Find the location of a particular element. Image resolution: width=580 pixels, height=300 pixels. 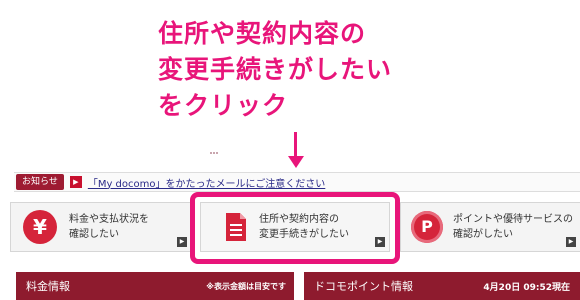

notice-label: お知らせ is located at coordinates (40, 182).